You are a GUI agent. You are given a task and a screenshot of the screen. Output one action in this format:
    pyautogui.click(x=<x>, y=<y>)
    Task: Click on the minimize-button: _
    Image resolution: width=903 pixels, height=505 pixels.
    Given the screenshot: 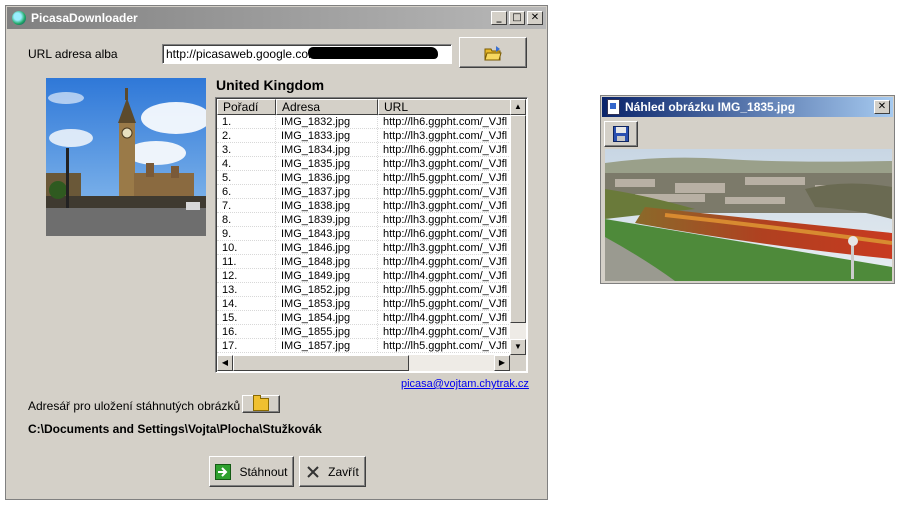 What is the action you would take?
    pyautogui.click(x=499, y=18)
    